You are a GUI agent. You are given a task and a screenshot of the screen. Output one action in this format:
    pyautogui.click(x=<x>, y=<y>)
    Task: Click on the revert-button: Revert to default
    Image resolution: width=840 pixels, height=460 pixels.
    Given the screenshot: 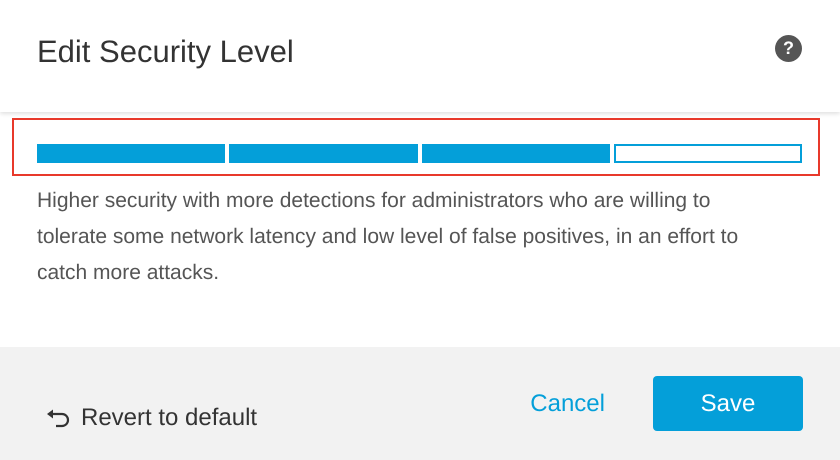 What is the action you would take?
    pyautogui.click(x=151, y=418)
    